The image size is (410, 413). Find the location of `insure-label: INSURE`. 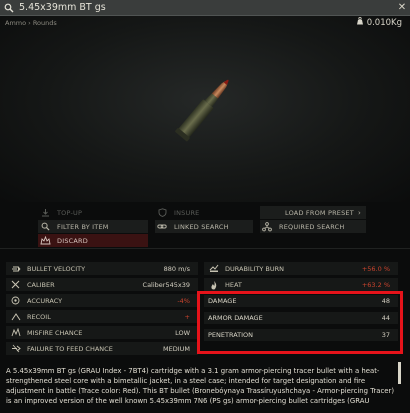

insure-label: INSURE is located at coordinates (187, 212).